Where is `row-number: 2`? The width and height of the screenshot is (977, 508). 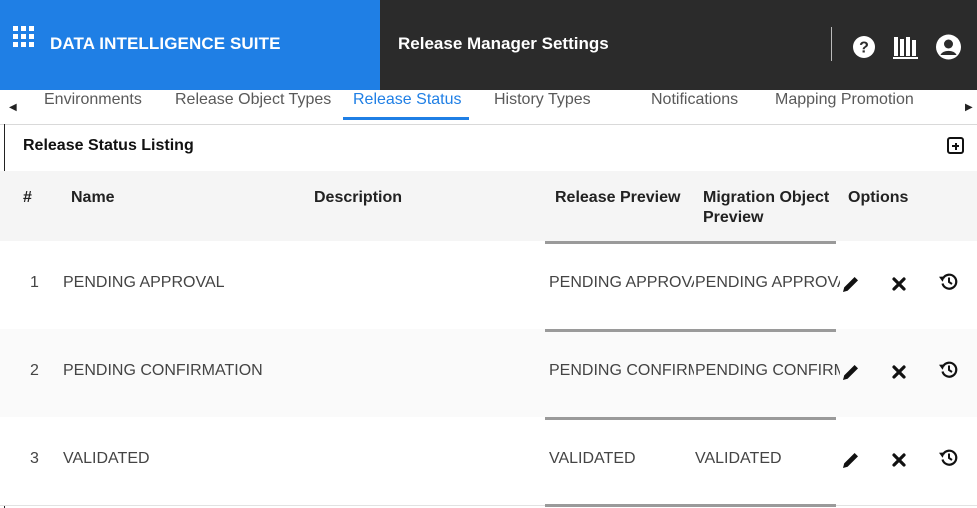
row-number: 2 is located at coordinates (34, 370).